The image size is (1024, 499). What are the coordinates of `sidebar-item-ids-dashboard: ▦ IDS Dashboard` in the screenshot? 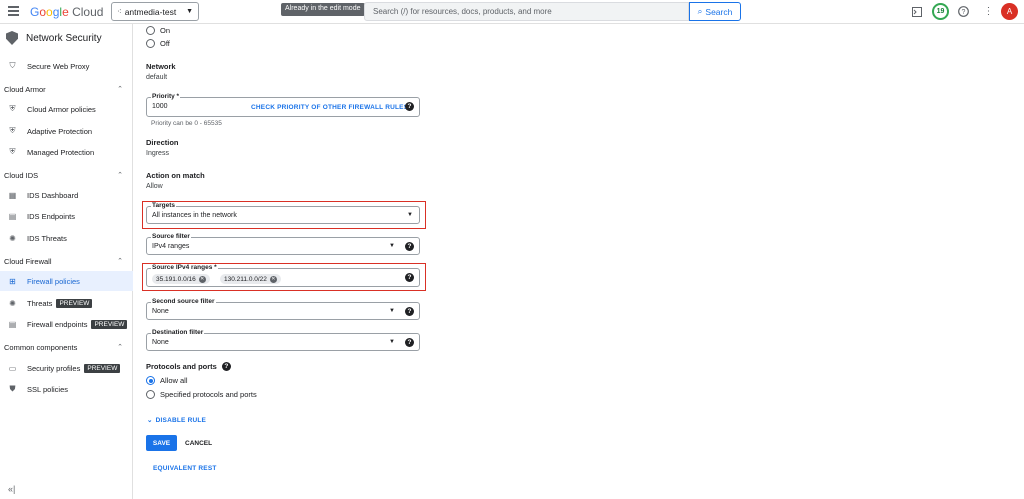 It's located at (66, 195).